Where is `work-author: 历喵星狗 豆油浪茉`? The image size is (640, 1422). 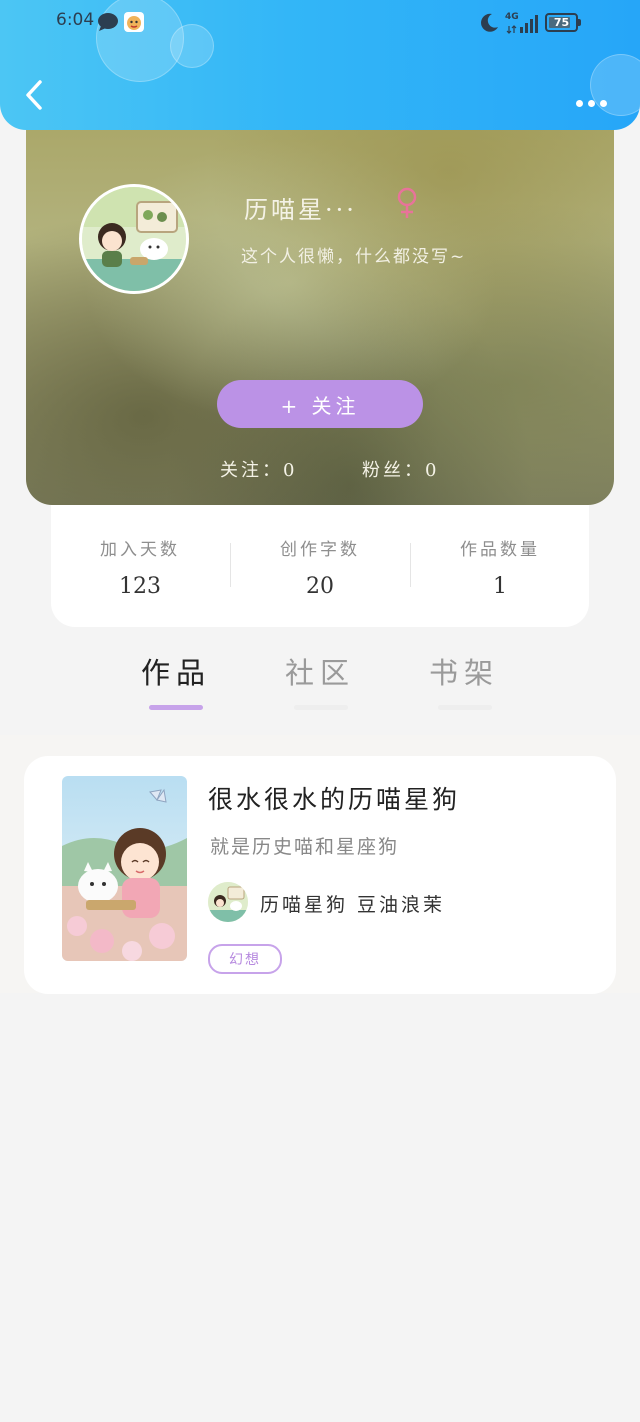 work-author: 历喵星狗 豆油浪茉 is located at coordinates (353, 905).